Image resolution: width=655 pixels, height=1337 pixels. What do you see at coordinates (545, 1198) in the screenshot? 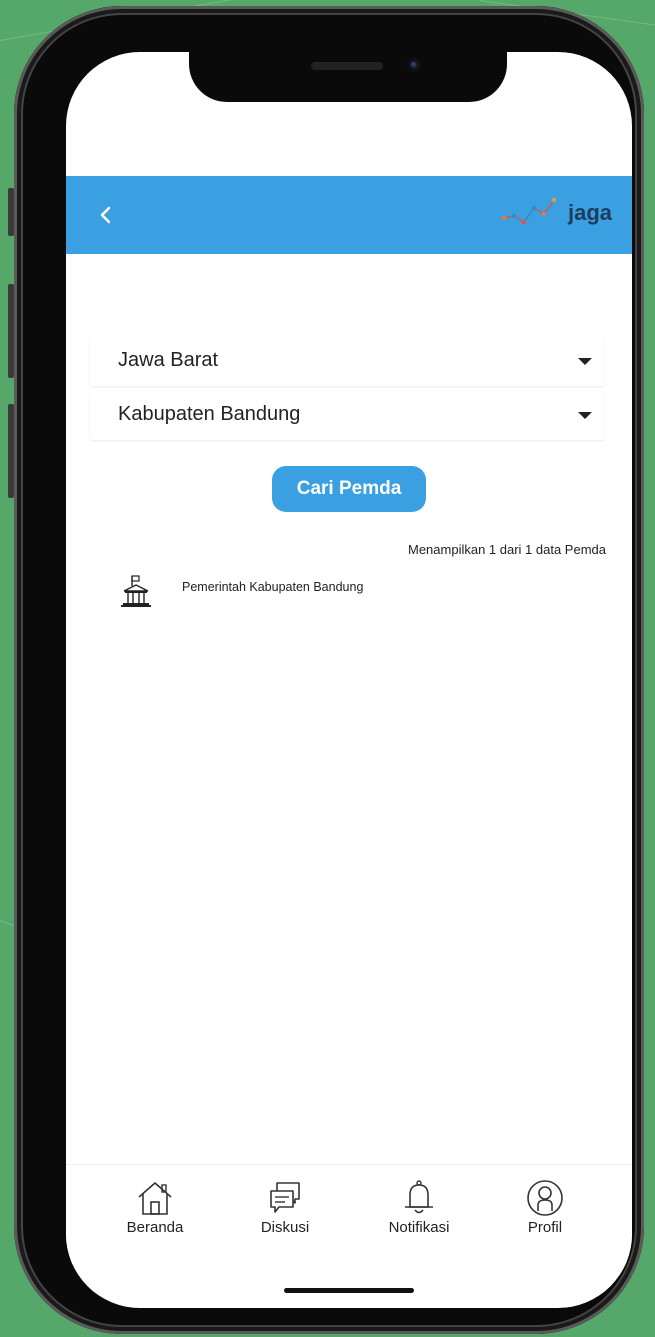
I see `user-icon` at bounding box center [545, 1198].